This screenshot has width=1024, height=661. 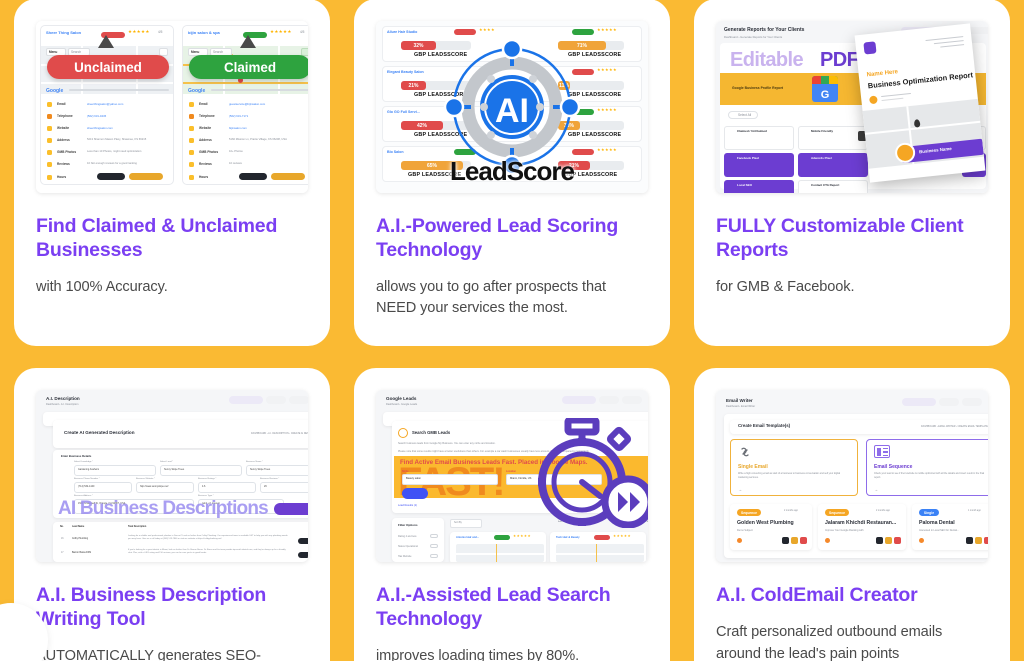 What do you see at coordinates (83, 496) in the screenshot?
I see `field-label: Business Address *` at bounding box center [83, 496].